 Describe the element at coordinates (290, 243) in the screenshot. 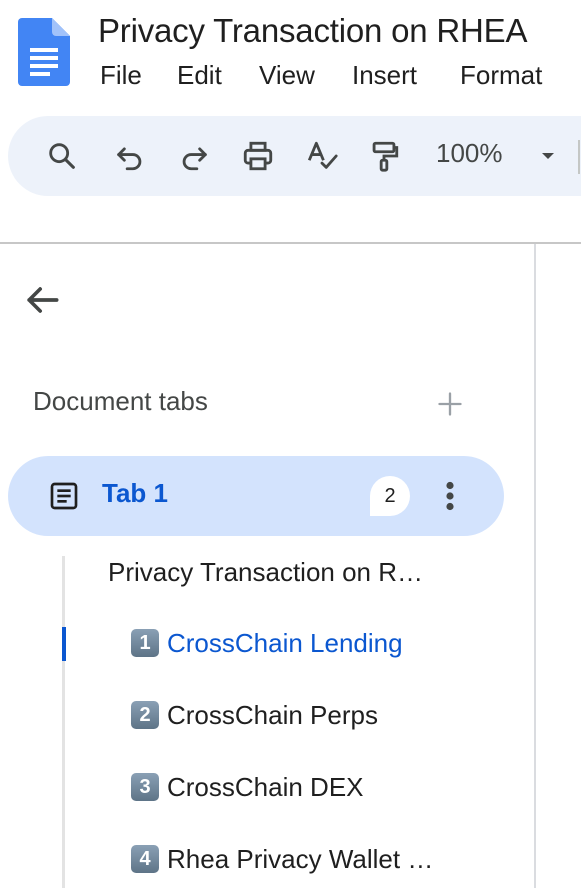

I see `header-divider` at that location.